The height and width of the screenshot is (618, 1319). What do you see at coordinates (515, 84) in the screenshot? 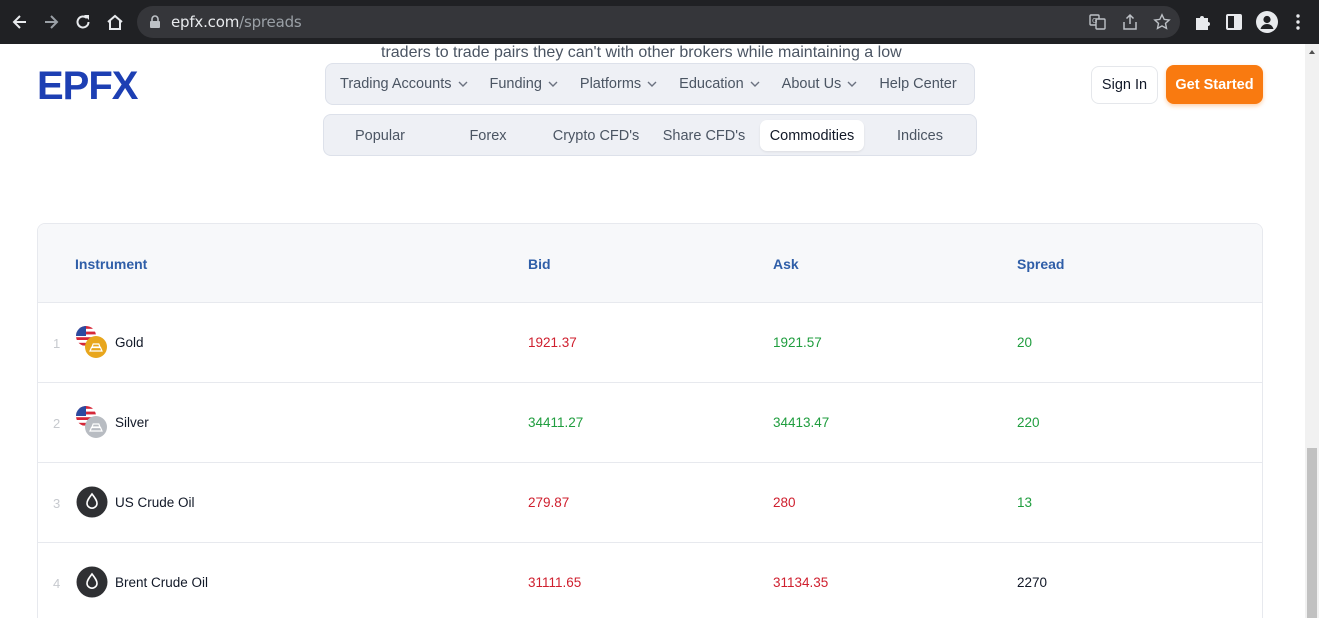
I see `nav-label: Funding` at bounding box center [515, 84].